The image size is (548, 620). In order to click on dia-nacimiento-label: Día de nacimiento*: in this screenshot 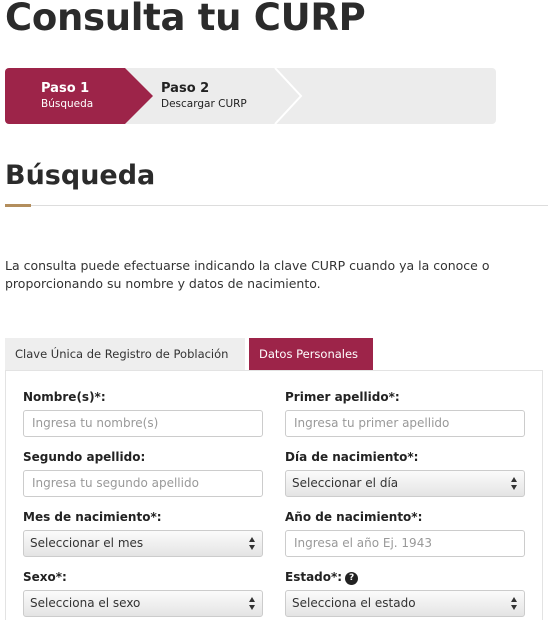, I will do `click(352, 457)`.